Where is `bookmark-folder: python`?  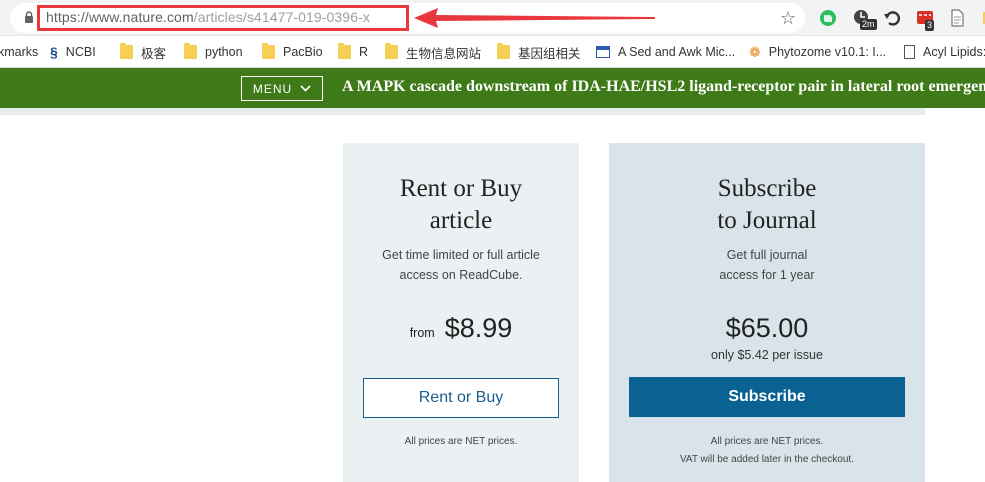 bookmark-folder: python is located at coordinates (213, 52).